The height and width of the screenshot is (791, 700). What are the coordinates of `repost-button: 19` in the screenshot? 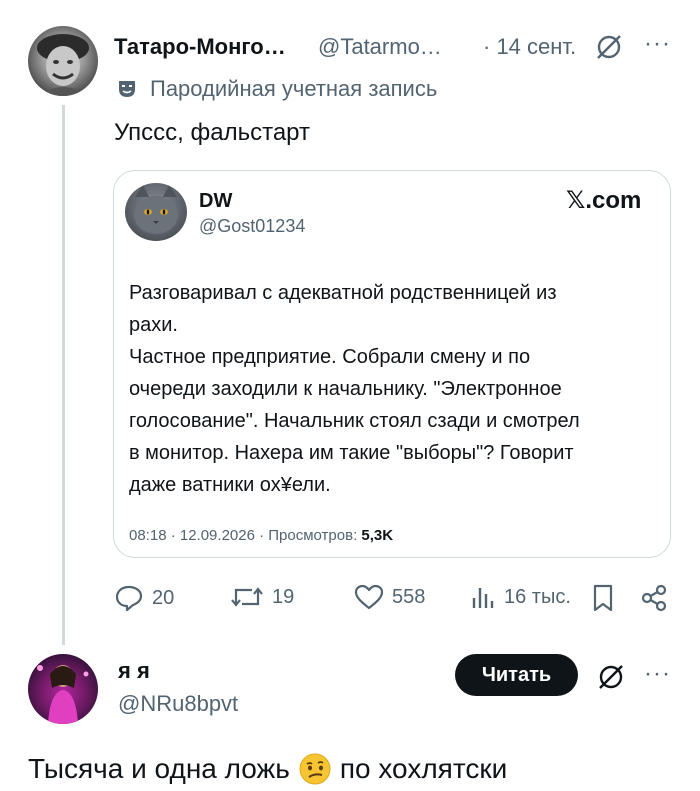 It's located at (262, 597).